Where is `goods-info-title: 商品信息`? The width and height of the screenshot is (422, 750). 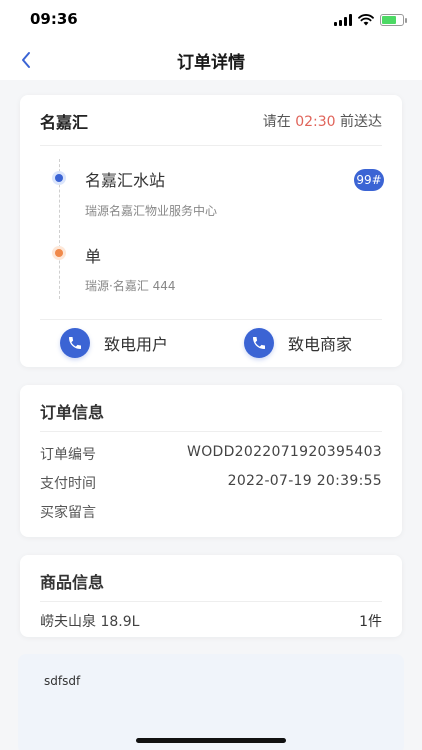 goods-info-title: 商品信息 is located at coordinates (72, 582).